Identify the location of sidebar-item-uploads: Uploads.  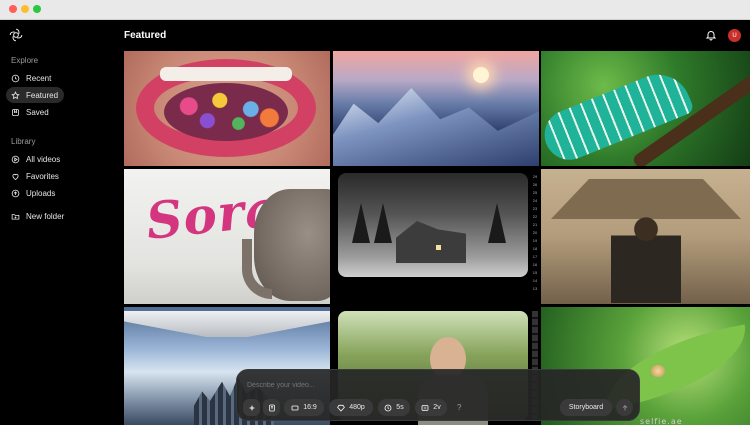
(46, 193).